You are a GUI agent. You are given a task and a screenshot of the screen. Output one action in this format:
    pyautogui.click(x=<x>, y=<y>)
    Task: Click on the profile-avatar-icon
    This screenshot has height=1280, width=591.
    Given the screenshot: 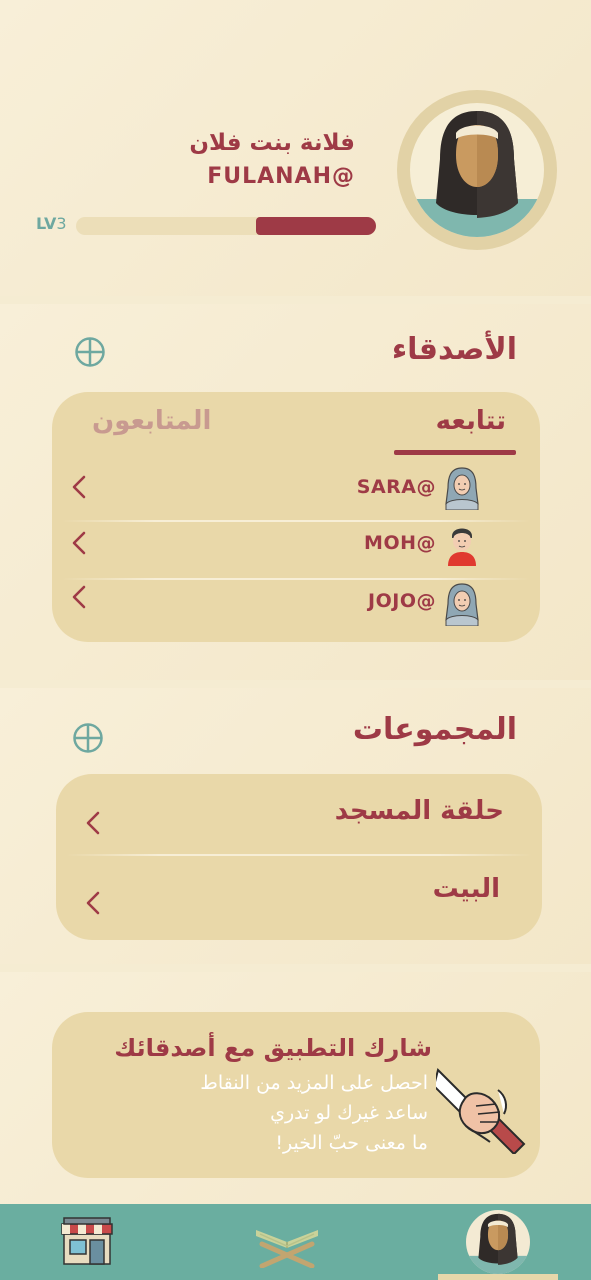 What is the action you would take?
    pyautogui.click(x=498, y=1242)
    